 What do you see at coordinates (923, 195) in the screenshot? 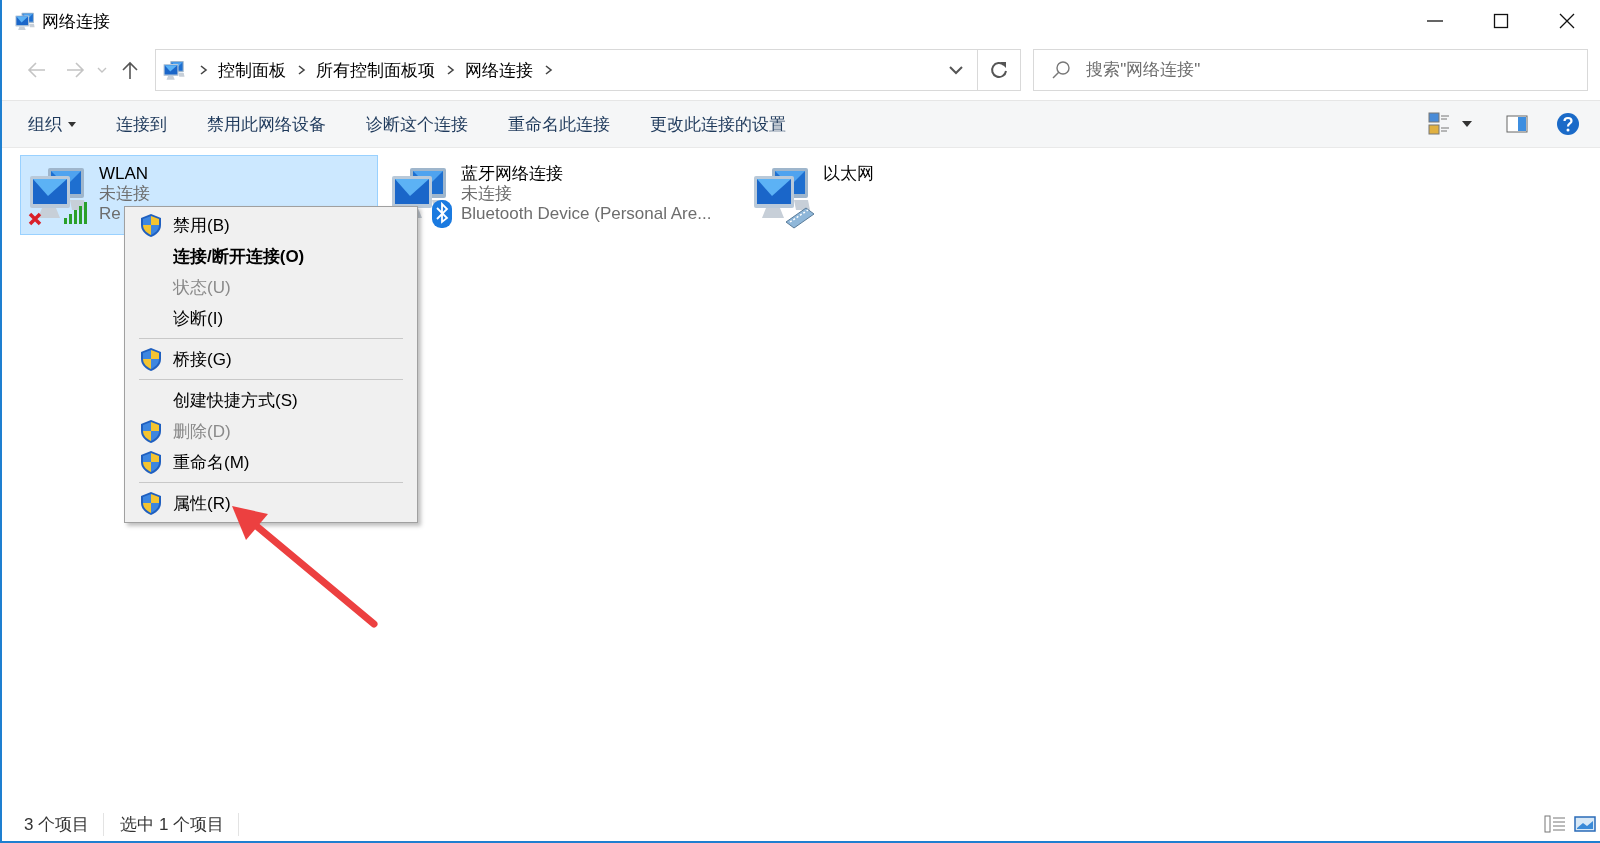
I see `connection-item: 以太网` at bounding box center [923, 195].